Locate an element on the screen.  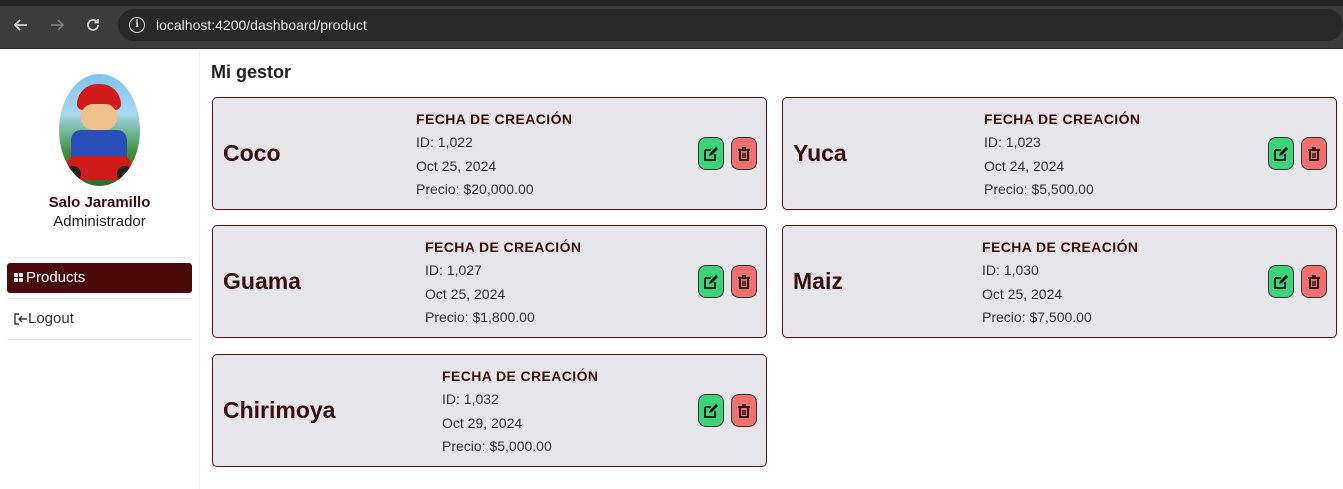
back-button is located at coordinates (21, 25).